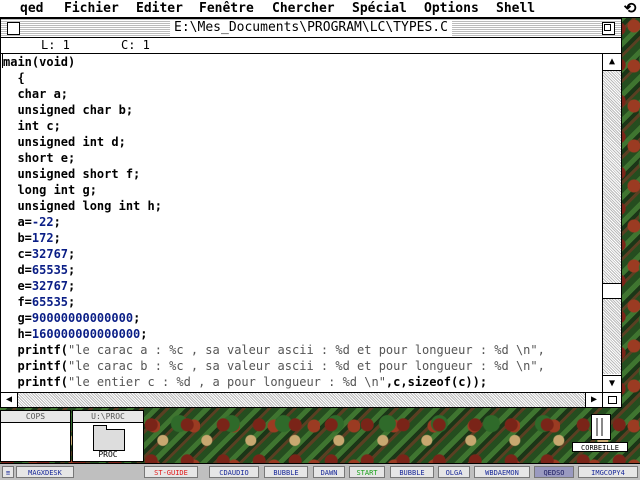  I want to click on code-token: short, so click(35, 158).